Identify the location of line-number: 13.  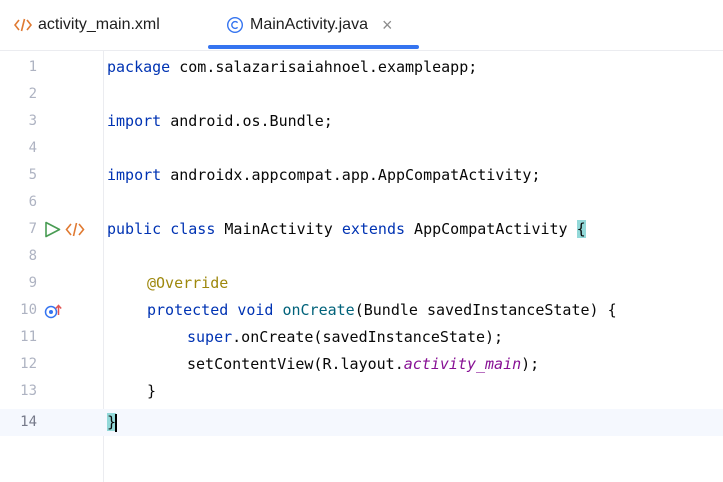
(28, 391).